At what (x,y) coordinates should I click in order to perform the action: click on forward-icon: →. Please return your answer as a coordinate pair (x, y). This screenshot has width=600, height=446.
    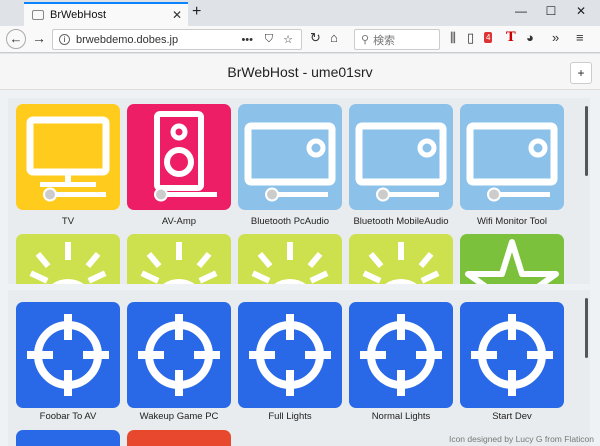
    Looking at the image, I should click on (39, 38).